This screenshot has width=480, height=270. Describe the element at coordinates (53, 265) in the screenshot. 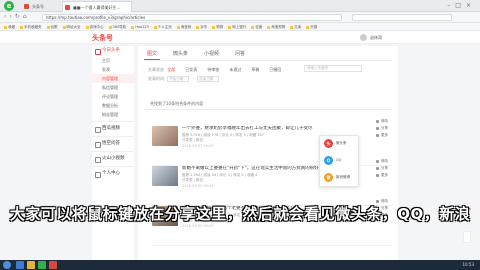

I see `media-icon` at that location.